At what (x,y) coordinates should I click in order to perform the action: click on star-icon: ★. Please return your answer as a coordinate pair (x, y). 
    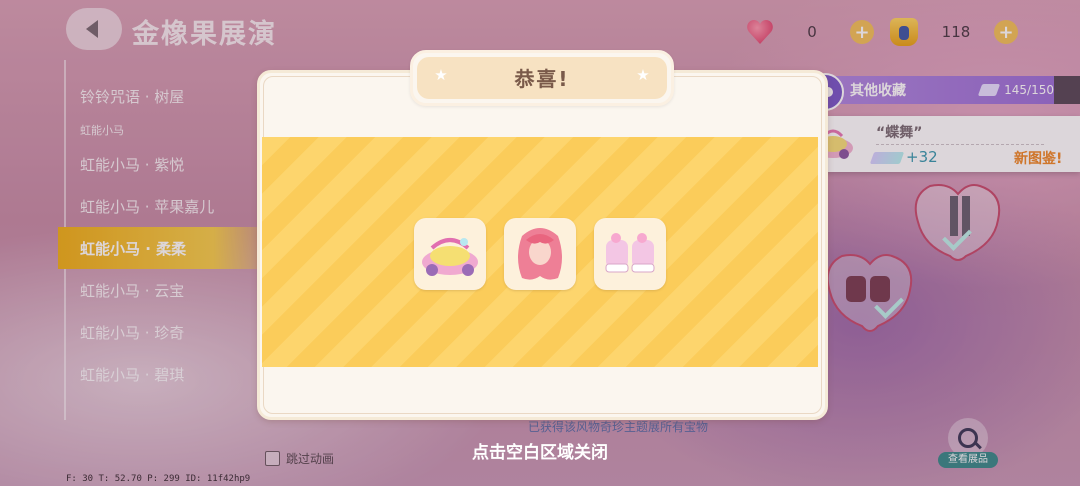
    Looking at the image, I should click on (643, 75).